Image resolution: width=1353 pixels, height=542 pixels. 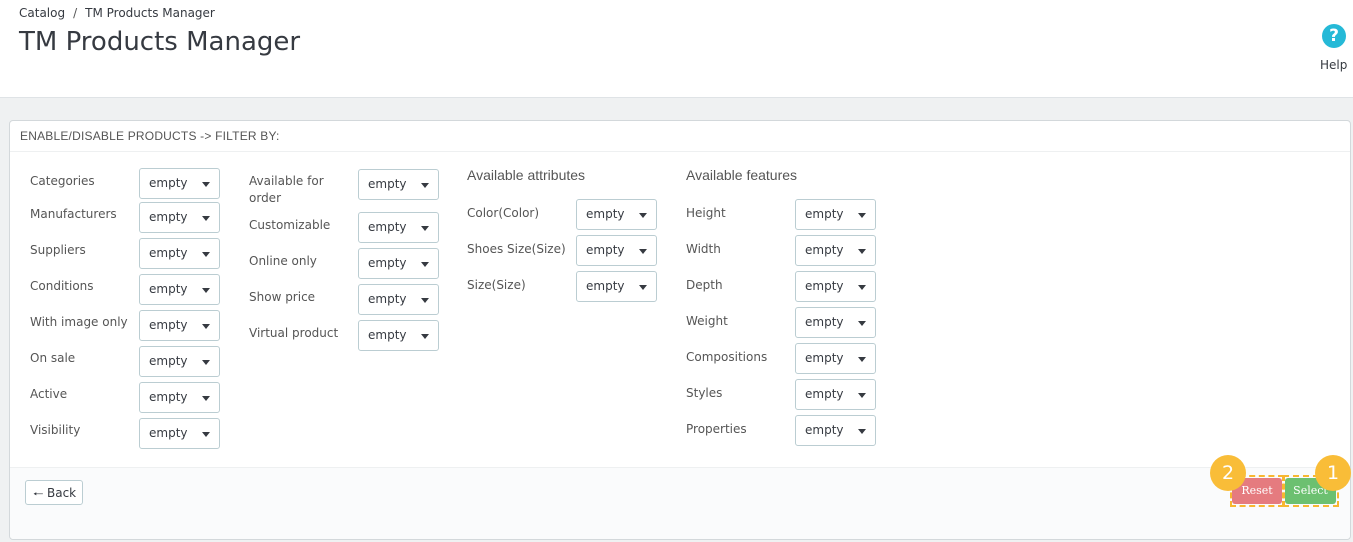 I want to click on filter-label: Virtual product, so click(x=294, y=333).